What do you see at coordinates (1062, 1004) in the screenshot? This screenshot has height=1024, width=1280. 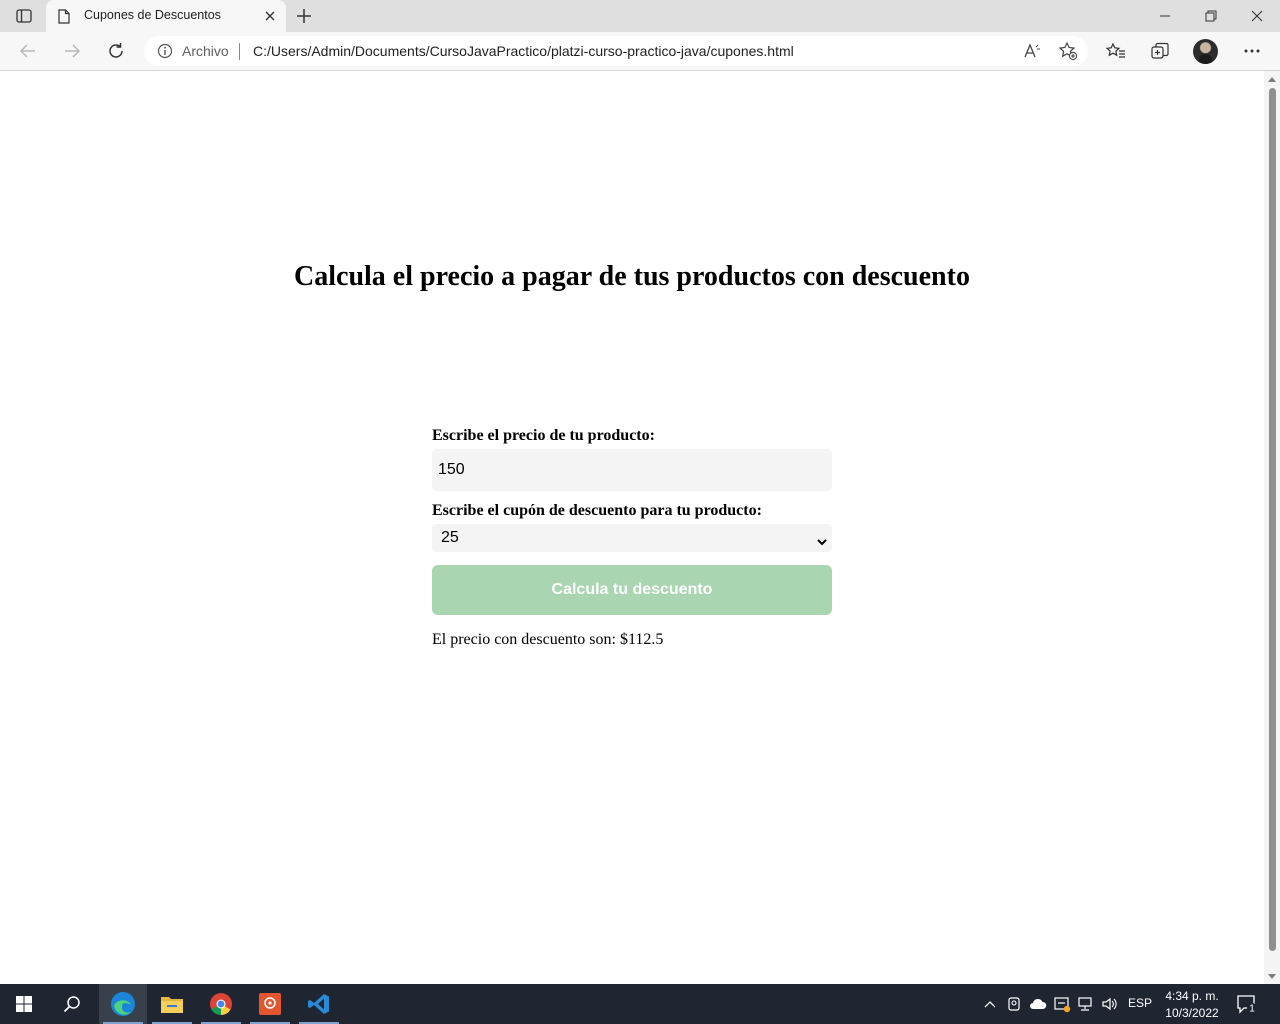 I see `security-alert-icon` at bounding box center [1062, 1004].